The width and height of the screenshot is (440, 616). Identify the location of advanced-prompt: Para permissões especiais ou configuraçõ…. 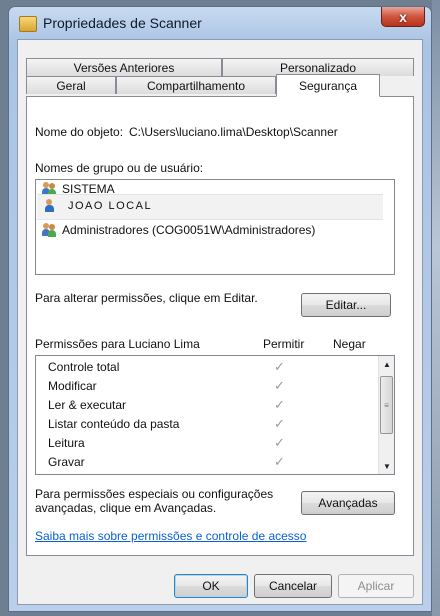
(154, 501).